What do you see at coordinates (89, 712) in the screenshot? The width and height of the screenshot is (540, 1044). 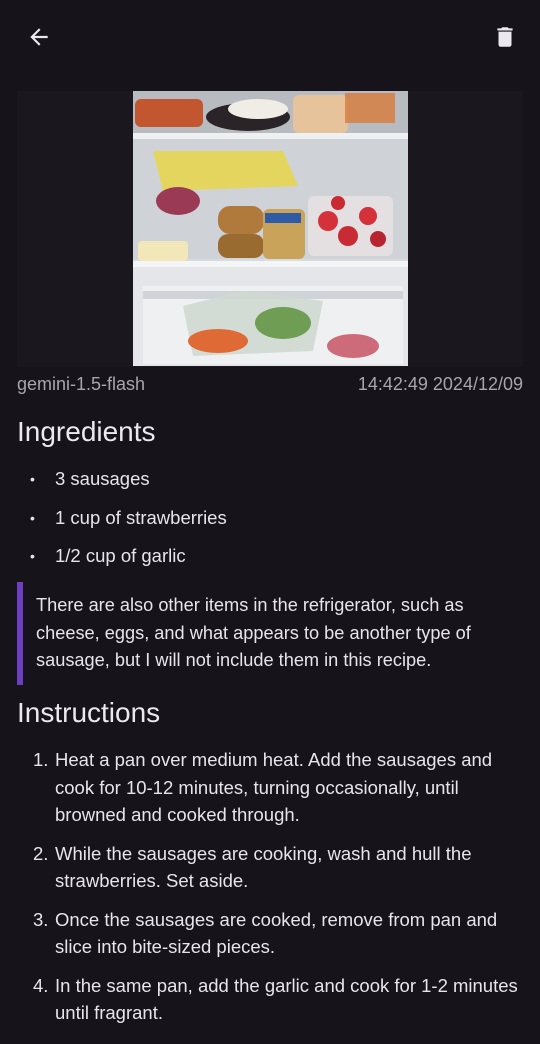 I see `instructions-heading: Instructions` at bounding box center [89, 712].